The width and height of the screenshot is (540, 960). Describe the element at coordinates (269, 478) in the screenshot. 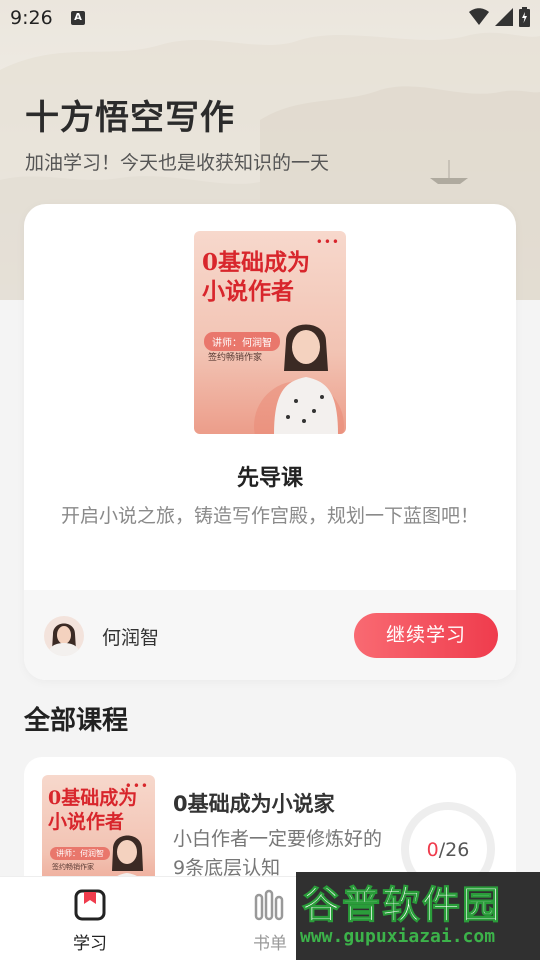

I see `featured-course-name: 先导课` at that location.